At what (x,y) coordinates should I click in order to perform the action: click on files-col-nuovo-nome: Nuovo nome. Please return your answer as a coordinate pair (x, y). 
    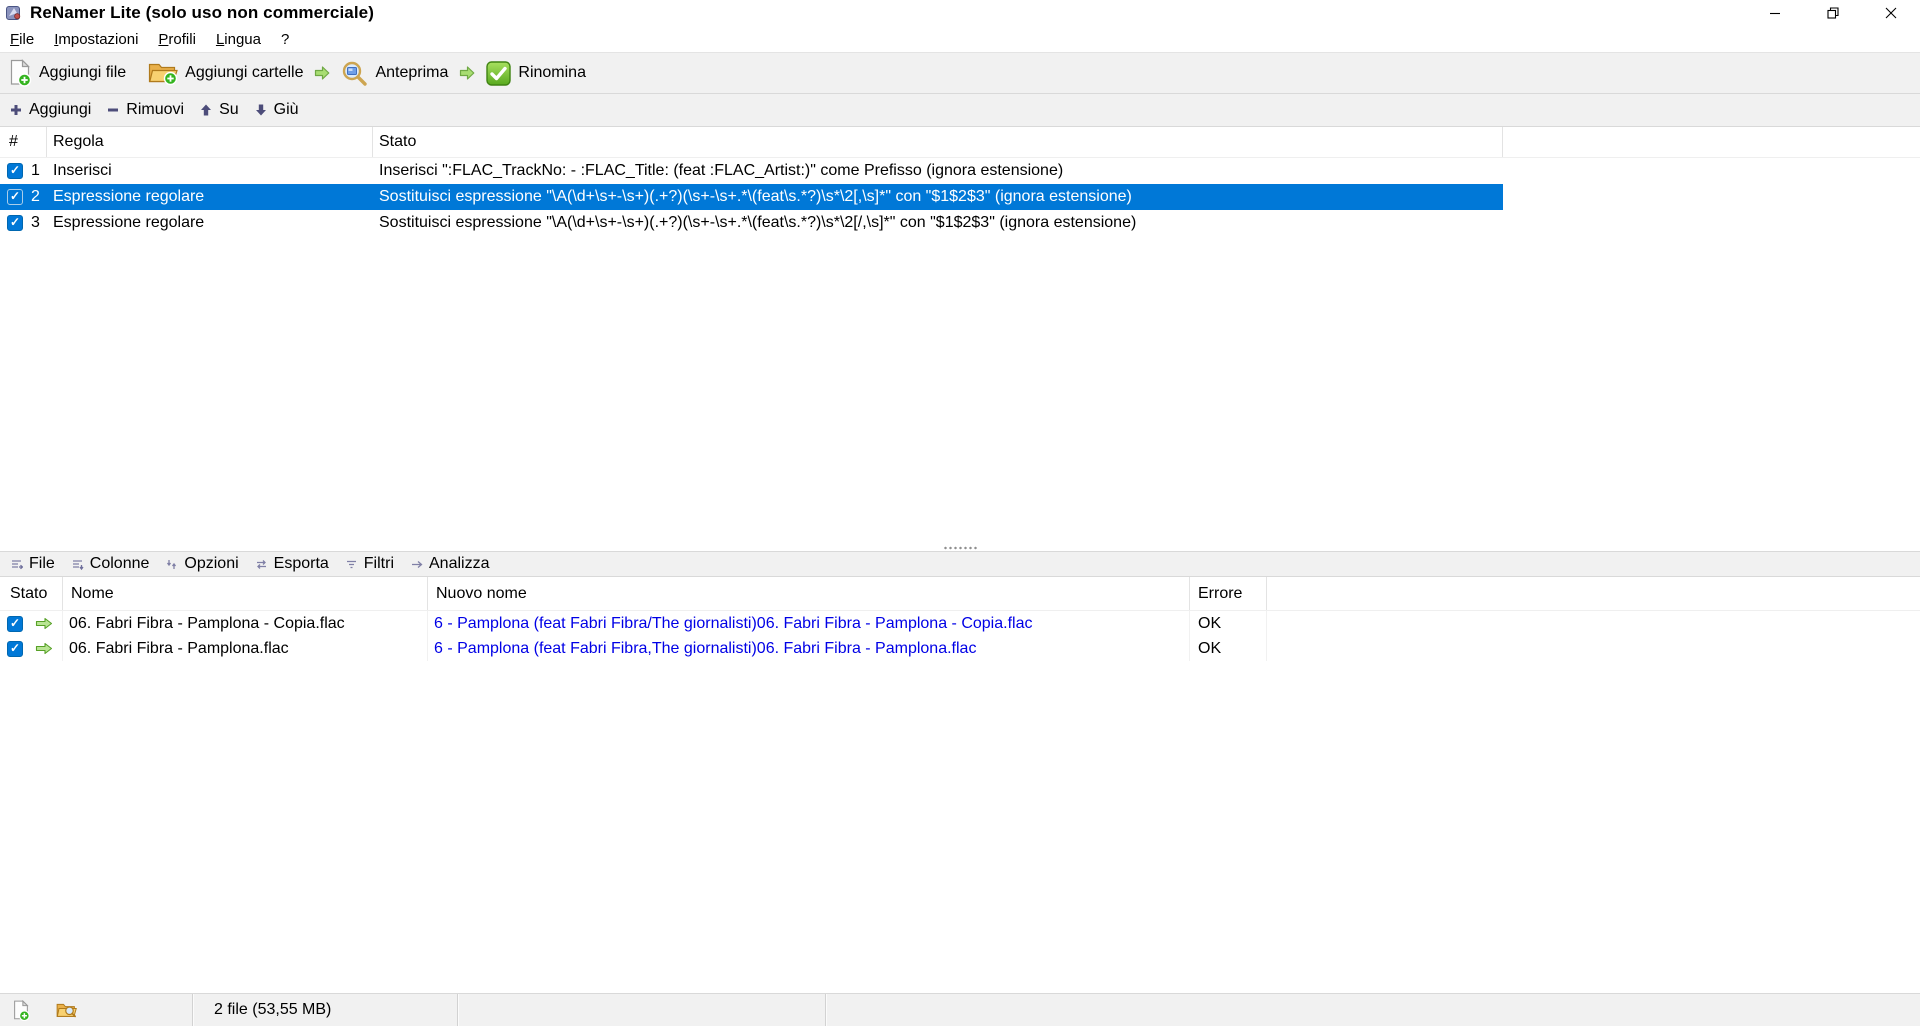
    Looking at the image, I should click on (809, 593).